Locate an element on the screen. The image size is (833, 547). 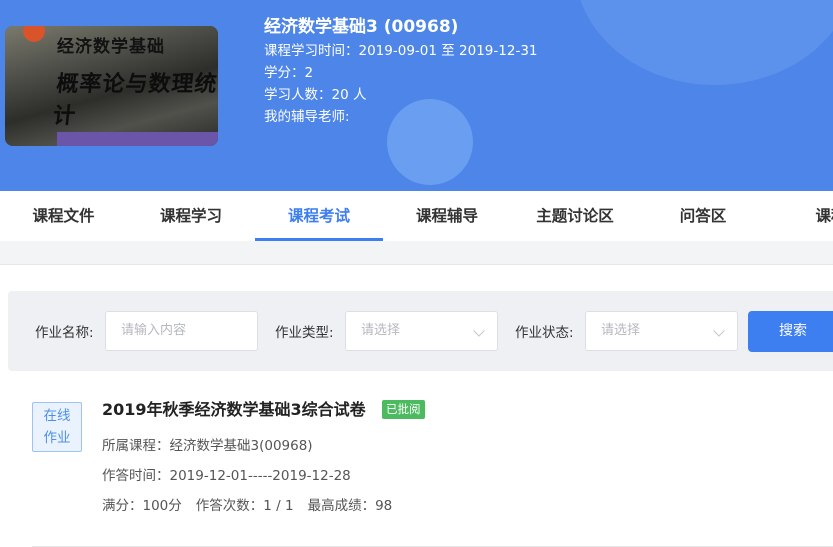
assignment-time: 作答时间：2019-12-01-----2019-12-28 is located at coordinates (226, 476).